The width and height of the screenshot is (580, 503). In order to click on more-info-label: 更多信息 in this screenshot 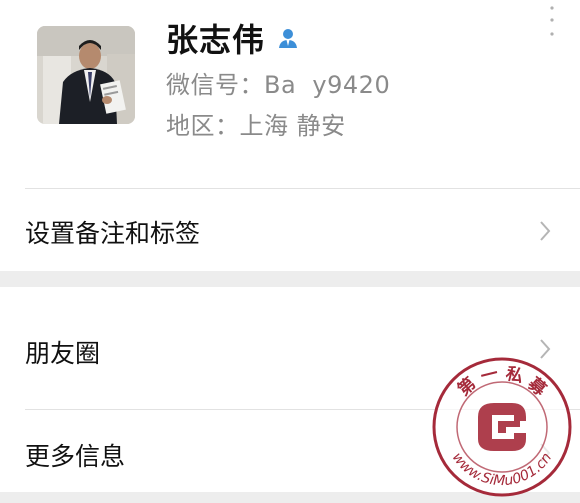, I will do `click(75, 456)`.